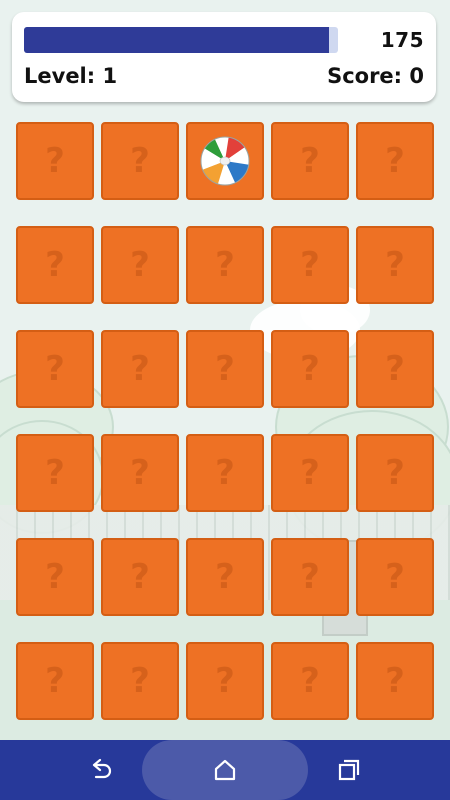  I want to click on recents-icon, so click(349, 770).